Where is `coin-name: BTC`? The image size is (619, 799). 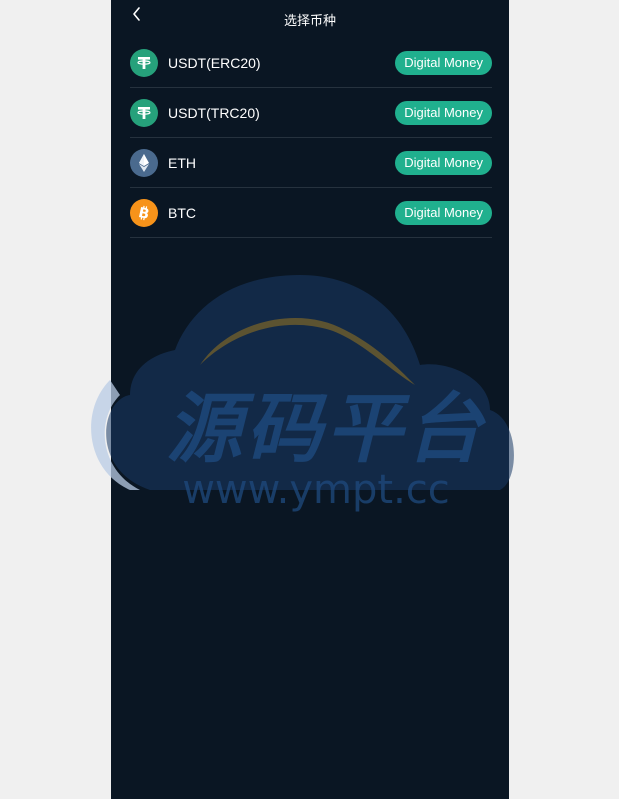 coin-name: BTC is located at coordinates (182, 212).